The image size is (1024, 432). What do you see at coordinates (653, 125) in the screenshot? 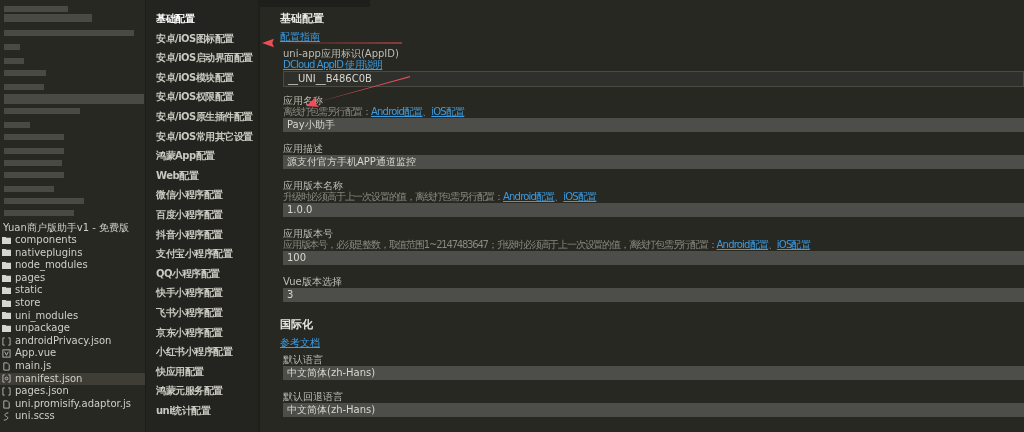
I see `text-field: Pay小助手` at bounding box center [653, 125].